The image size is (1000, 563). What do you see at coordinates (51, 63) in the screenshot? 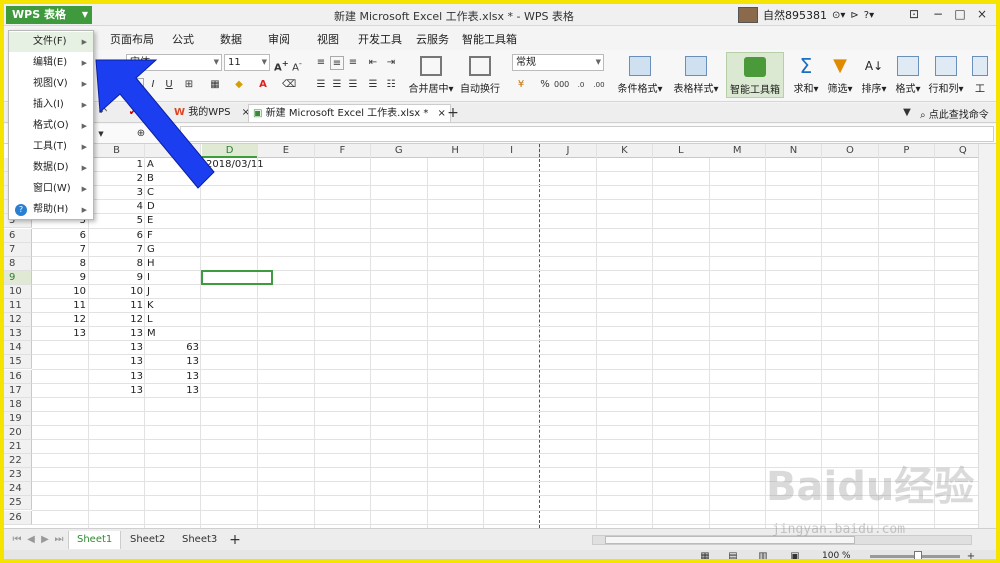
I see `app-menu-item-1: 编辑(E) ▶` at bounding box center [51, 63].